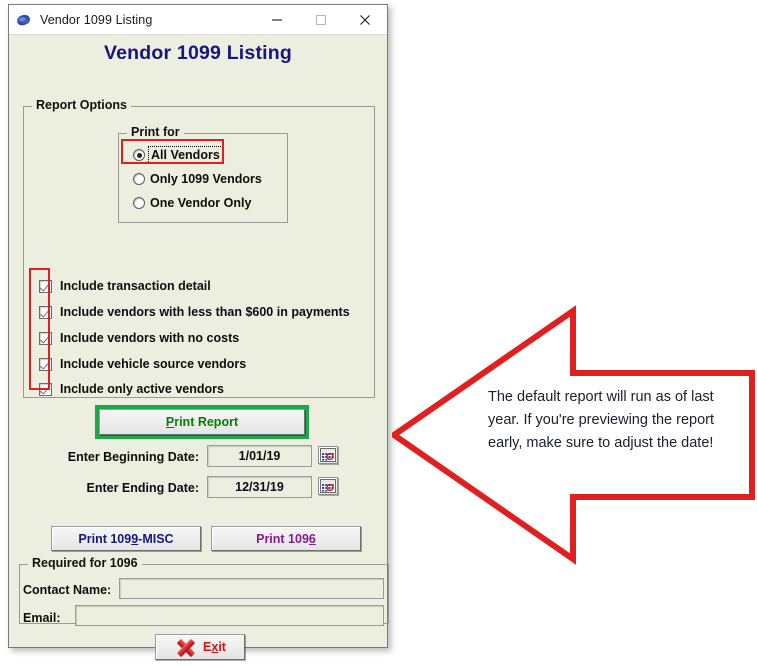 The width and height of the screenshot is (757, 667). I want to click on radio-all-vendors: All Vendors, so click(178, 155).